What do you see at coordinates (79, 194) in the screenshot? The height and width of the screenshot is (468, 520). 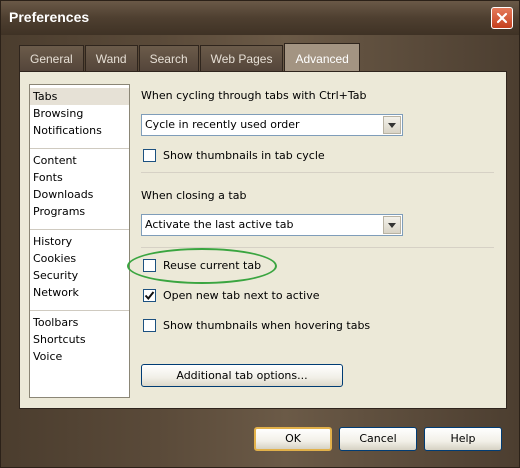 I see `sidebar-item-downloads: Downloads` at bounding box center [79, 194].